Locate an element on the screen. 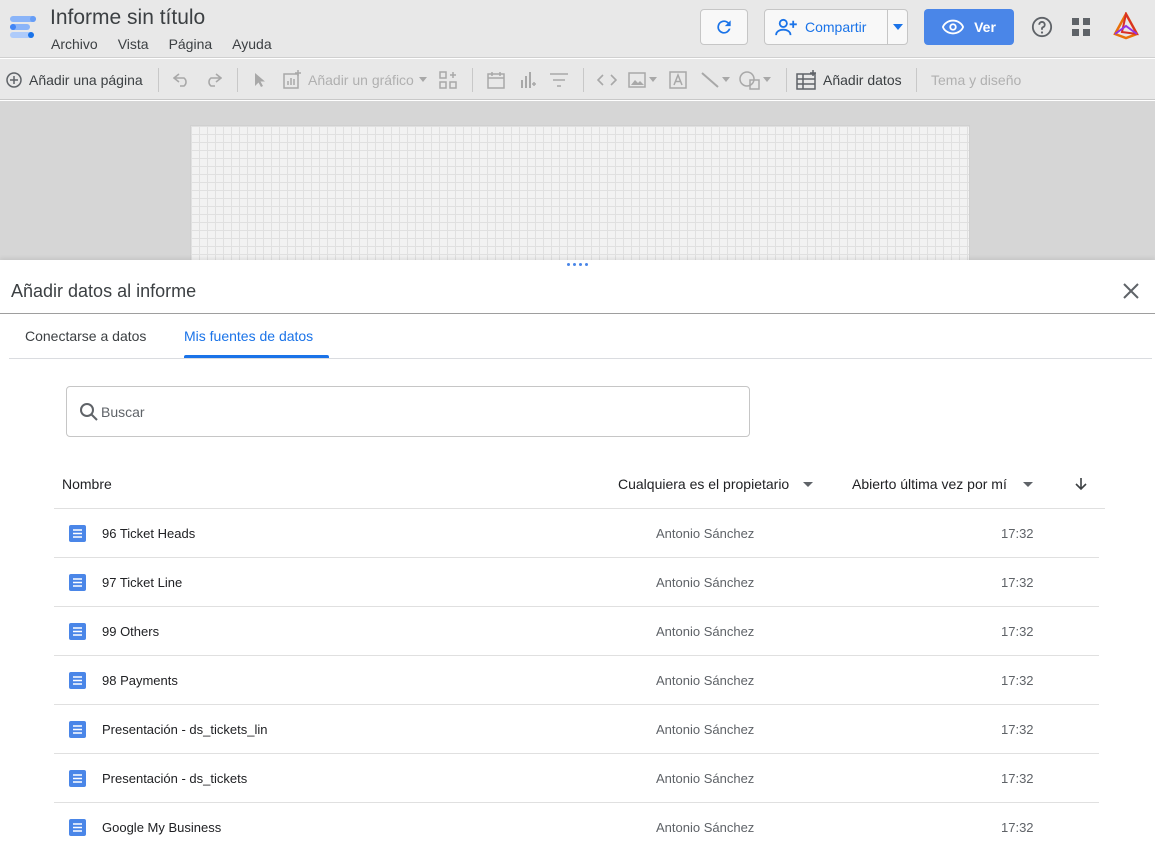 This screenshot has height=848, width=1155. eye-icon is located at coordinates (953, 27).